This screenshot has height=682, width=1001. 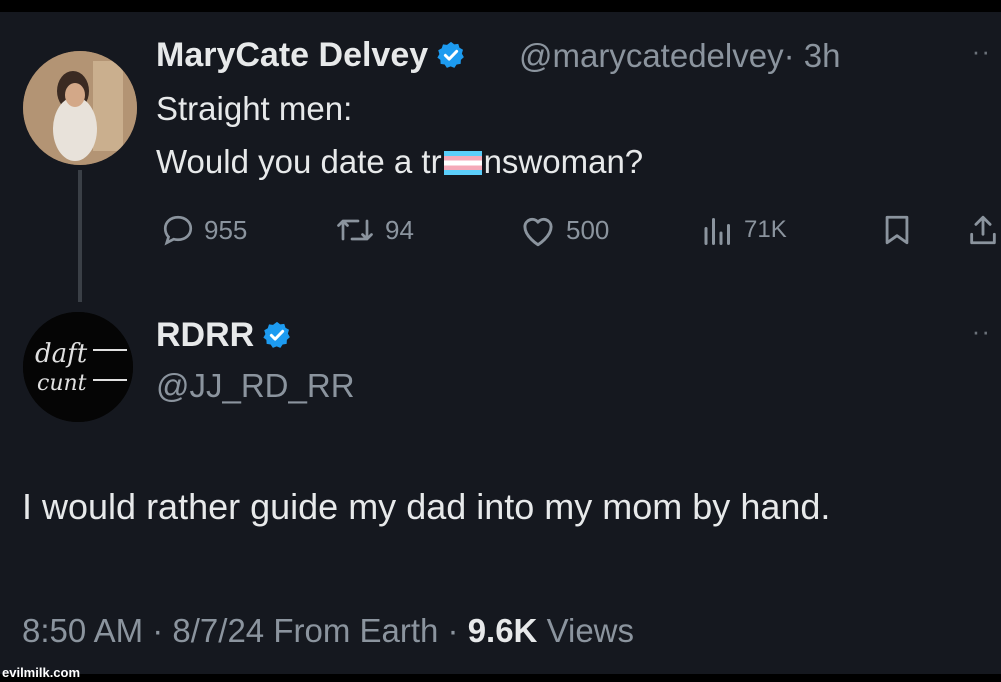 What do you see at coordinates (765, 229) in the screenshot?
I see `views-count: 71K` at bounding box center [765, 229].